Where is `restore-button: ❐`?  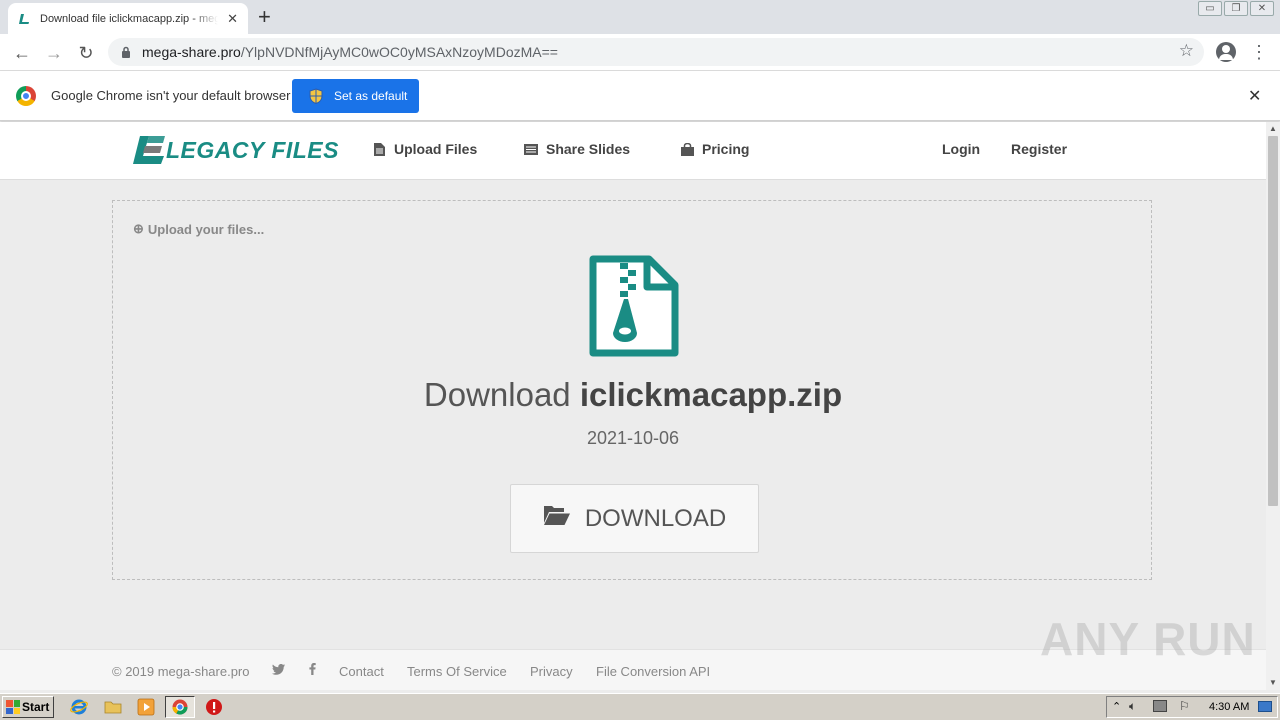 restore-button: ❐ is located at coordinates (1236, 8).